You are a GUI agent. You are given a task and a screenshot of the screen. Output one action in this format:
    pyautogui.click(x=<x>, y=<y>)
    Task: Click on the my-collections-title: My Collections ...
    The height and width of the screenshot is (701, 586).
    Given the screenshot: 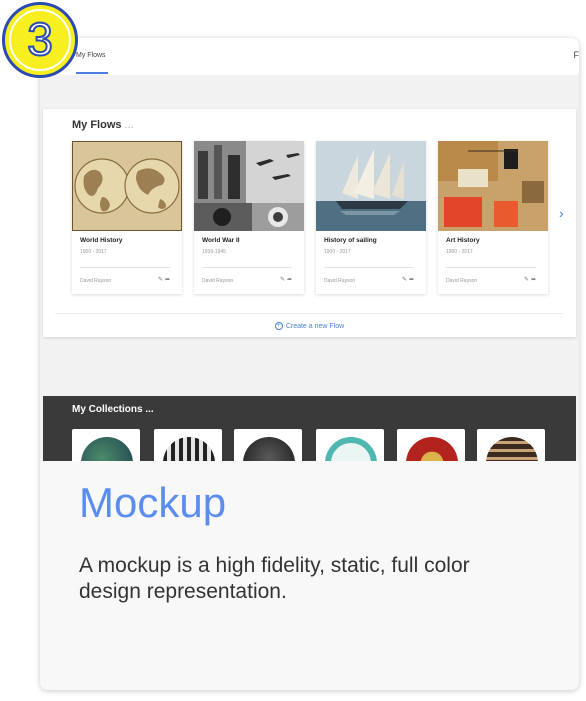 What is the action you would take?
    pyautogui.click(x=113, y=409)
    